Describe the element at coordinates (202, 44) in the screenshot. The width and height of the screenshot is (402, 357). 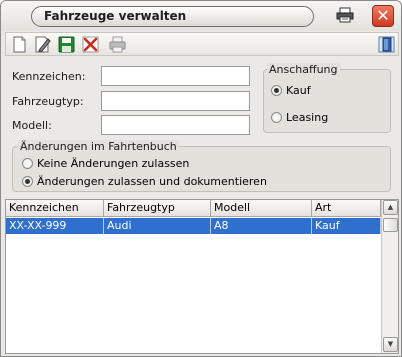
I see `toolbar` at that location.